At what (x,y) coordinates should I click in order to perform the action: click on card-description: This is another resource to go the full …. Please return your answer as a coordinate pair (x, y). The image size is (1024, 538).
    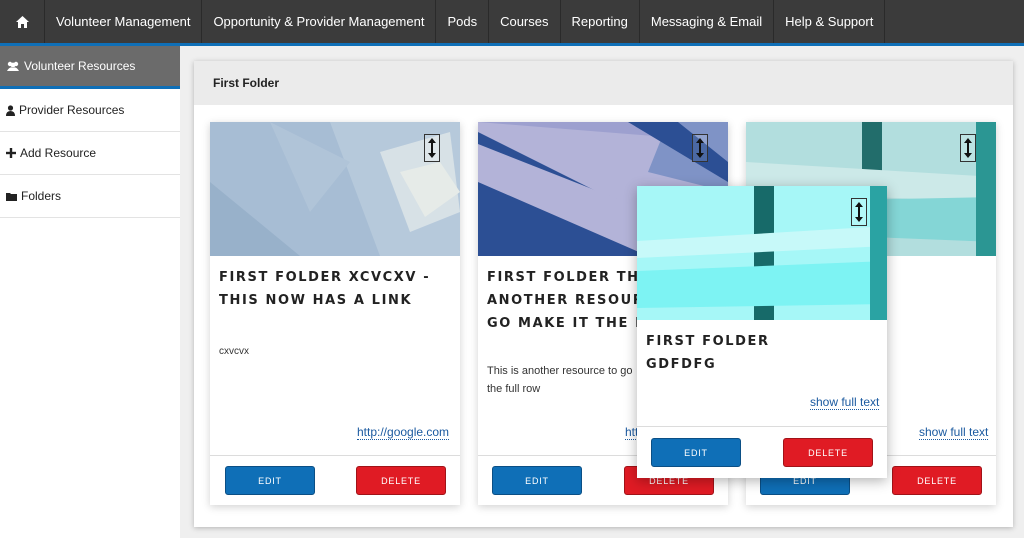
    Looking at the image, I should click on (560, 380).